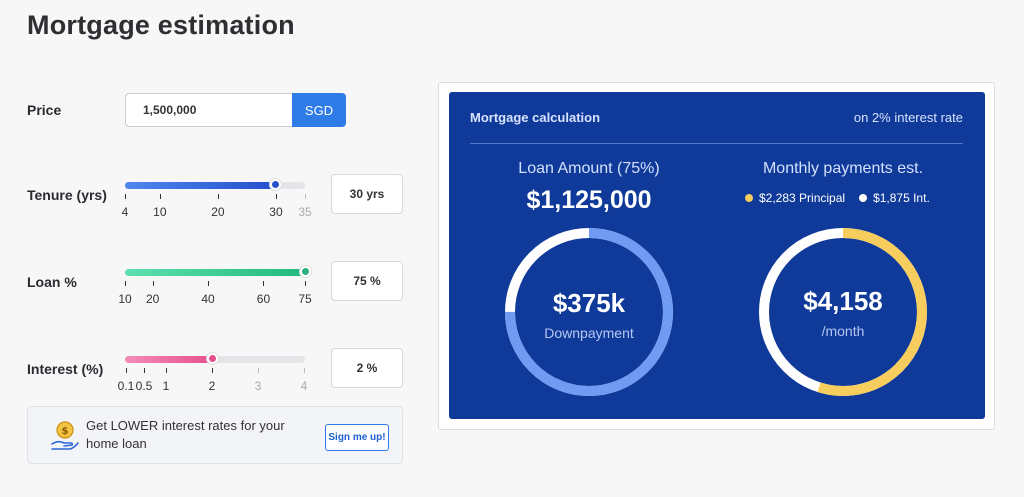  Describe the element at coordinates (44, 110) in the screenshot. I see `price-label: Price` at that location.